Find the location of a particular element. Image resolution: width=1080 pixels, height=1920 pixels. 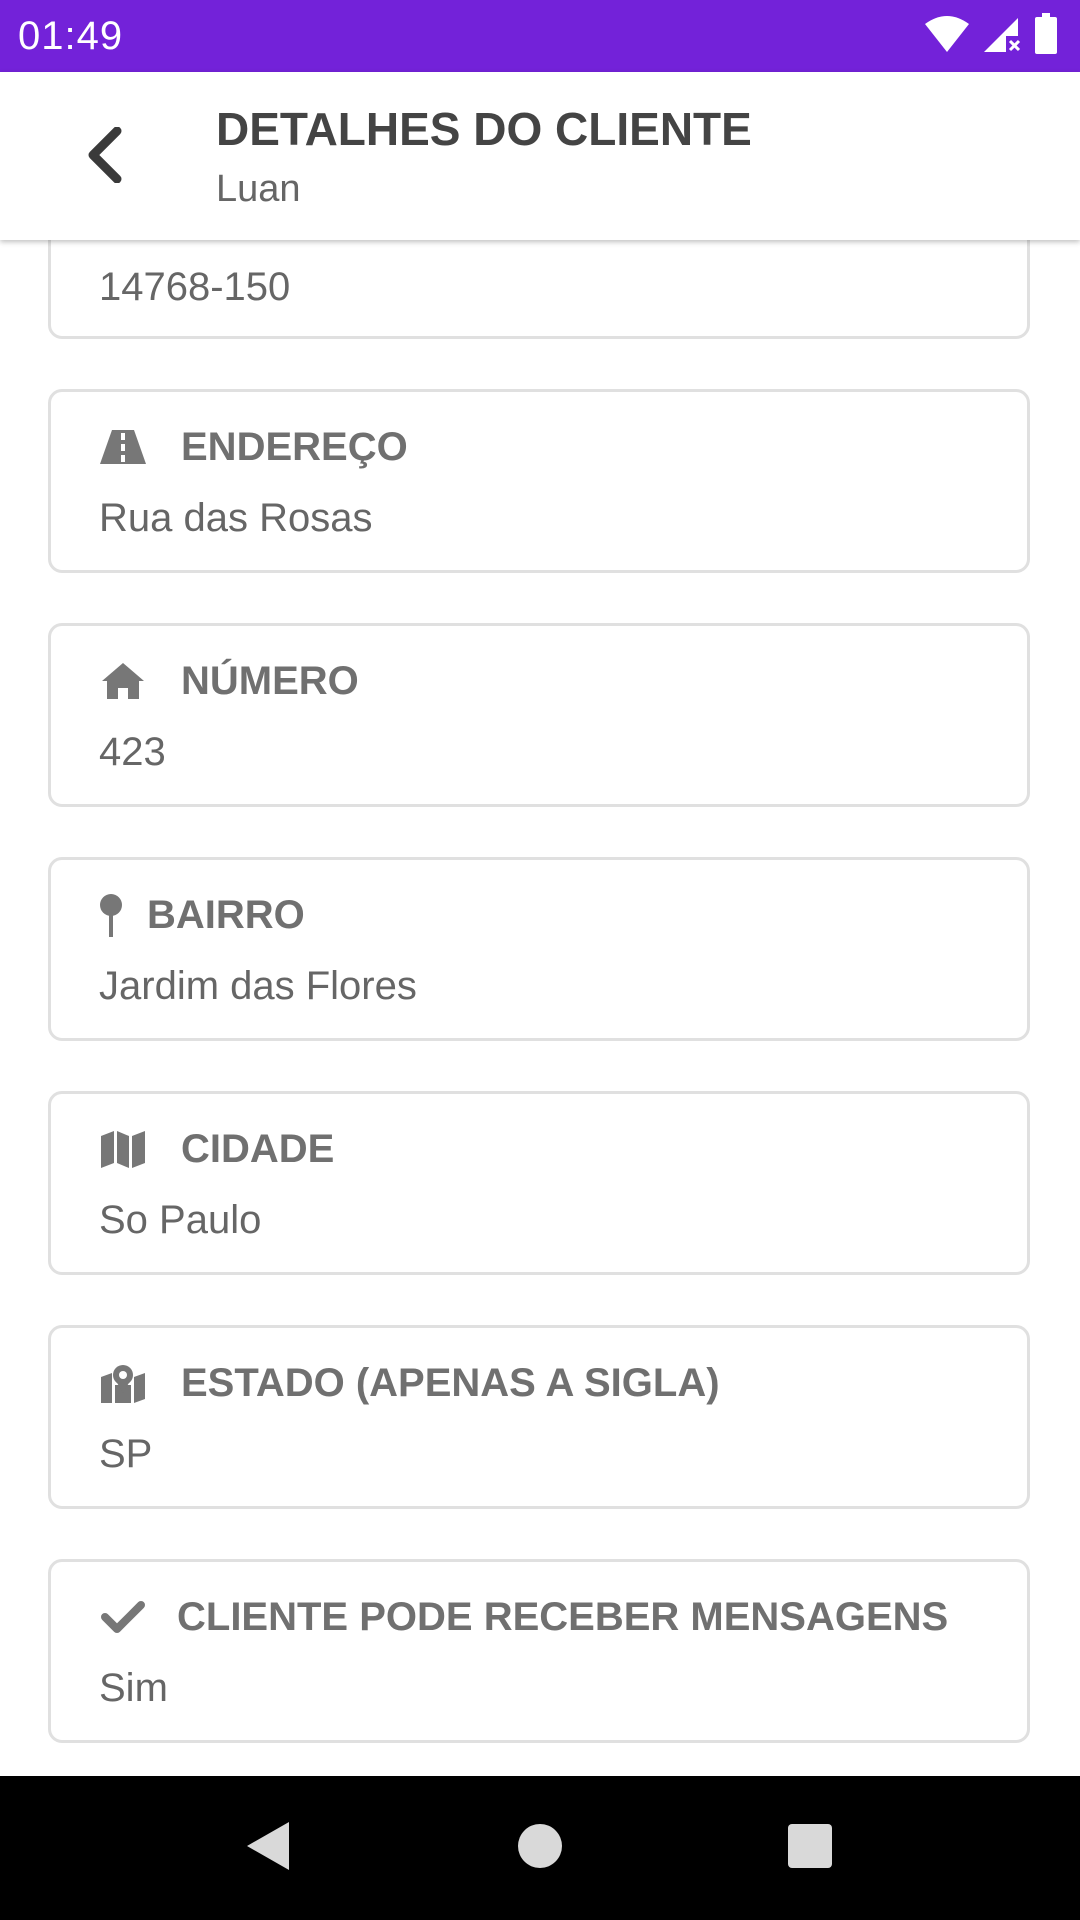

card-label: CLIENTE PODE RECEBER MENSAGENS is located at coordinates (563, 1616).